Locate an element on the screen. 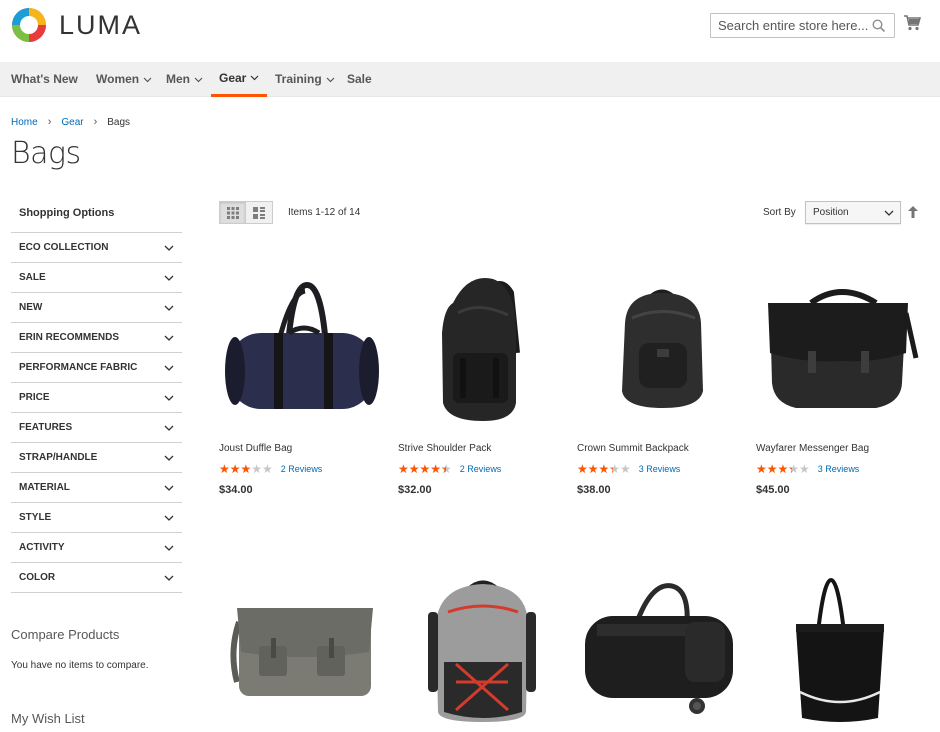 The height and width of the screenshot is (732, 940). filter-price: PRICE is located at coordinates (96, 397).